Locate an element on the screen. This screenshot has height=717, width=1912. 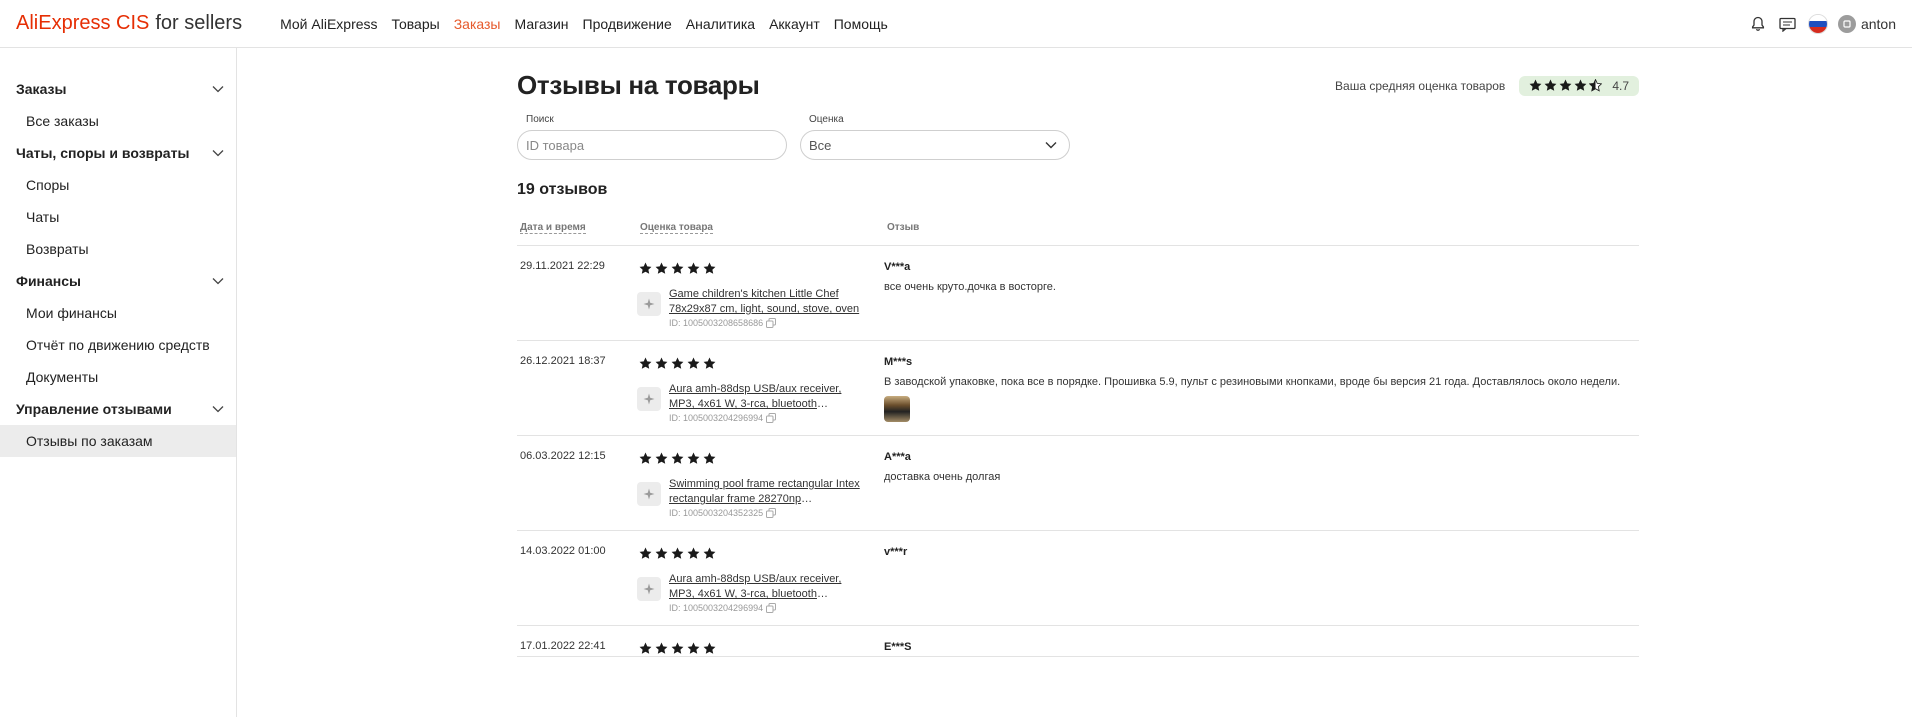
column-date: Дата и время is located at coordinates (577, 233).